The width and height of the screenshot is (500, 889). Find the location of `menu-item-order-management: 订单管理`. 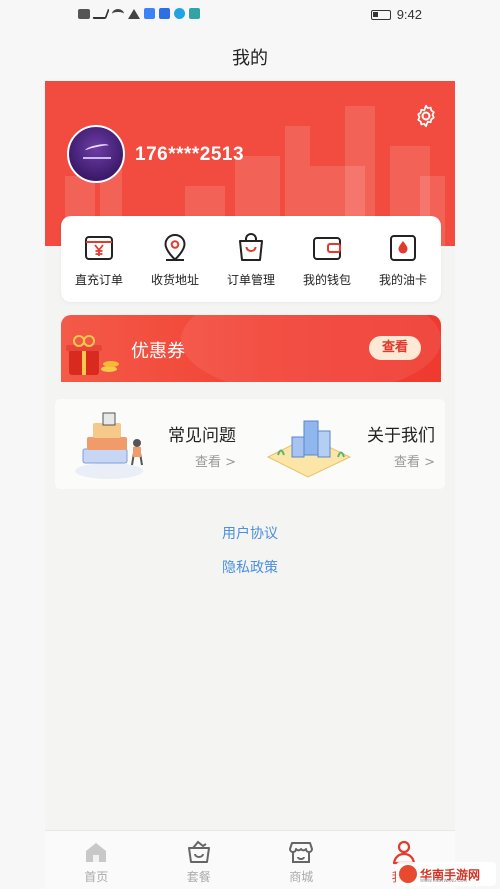

menu-item-order-management: 订单管理 is located at coordinates (251, 259).